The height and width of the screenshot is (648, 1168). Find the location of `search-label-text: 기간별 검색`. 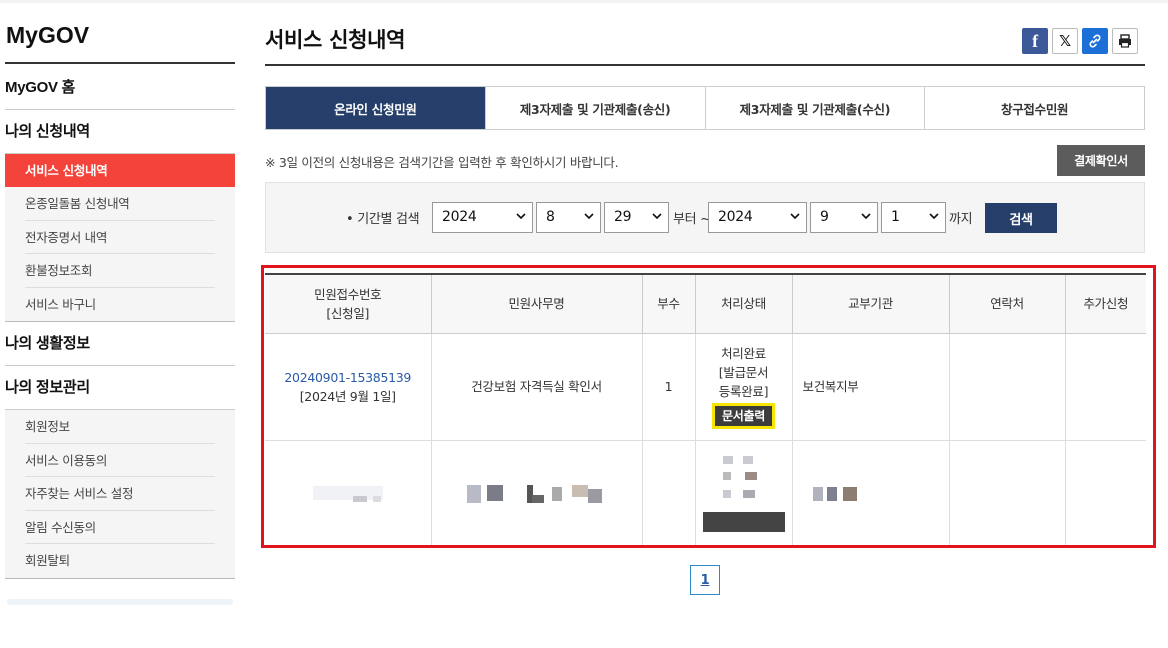

search-label-text: 기간별 검색 is located at coordinates (388, 219).